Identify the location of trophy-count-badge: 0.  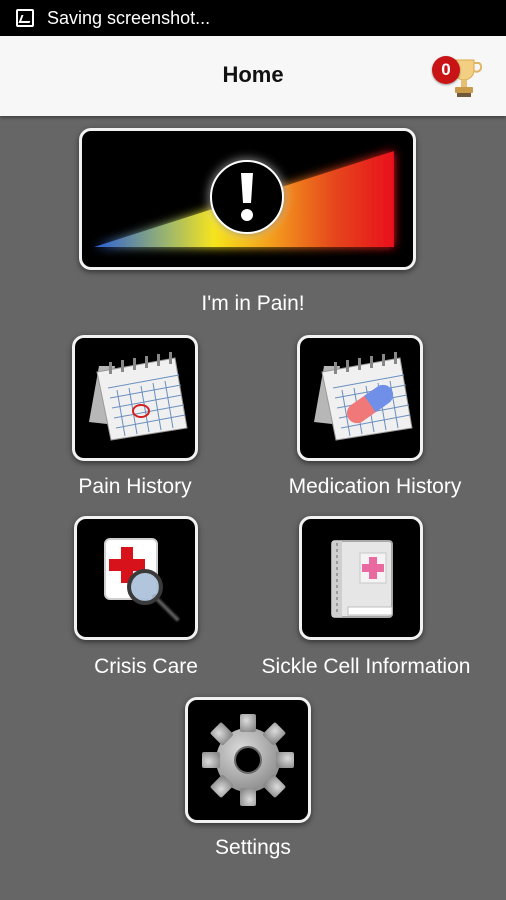
(446, 70).